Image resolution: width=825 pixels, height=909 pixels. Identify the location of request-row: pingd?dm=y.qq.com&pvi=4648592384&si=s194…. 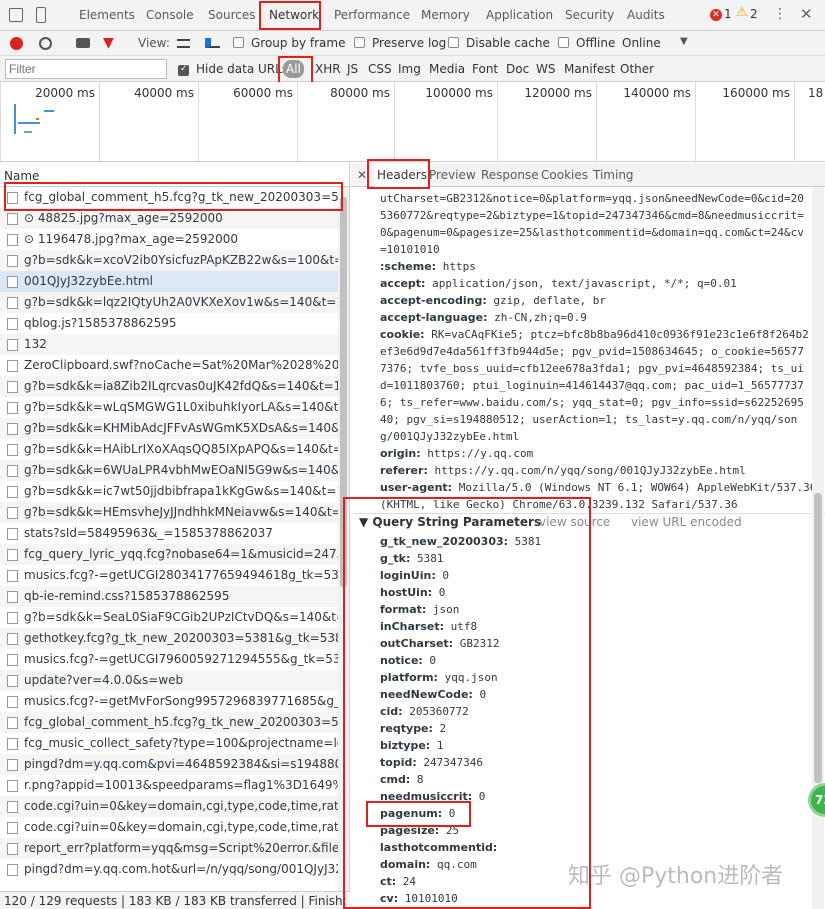
(169, 764).